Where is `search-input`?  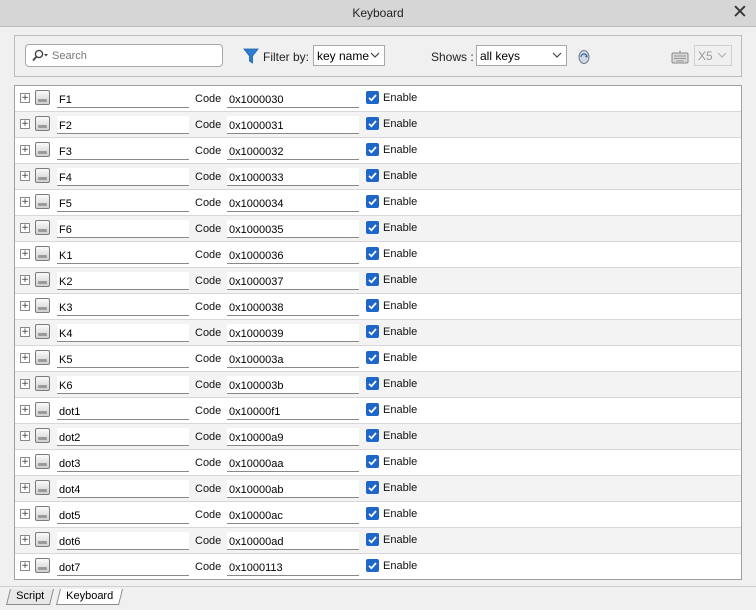
search-input is located at coordinates (134, 55).